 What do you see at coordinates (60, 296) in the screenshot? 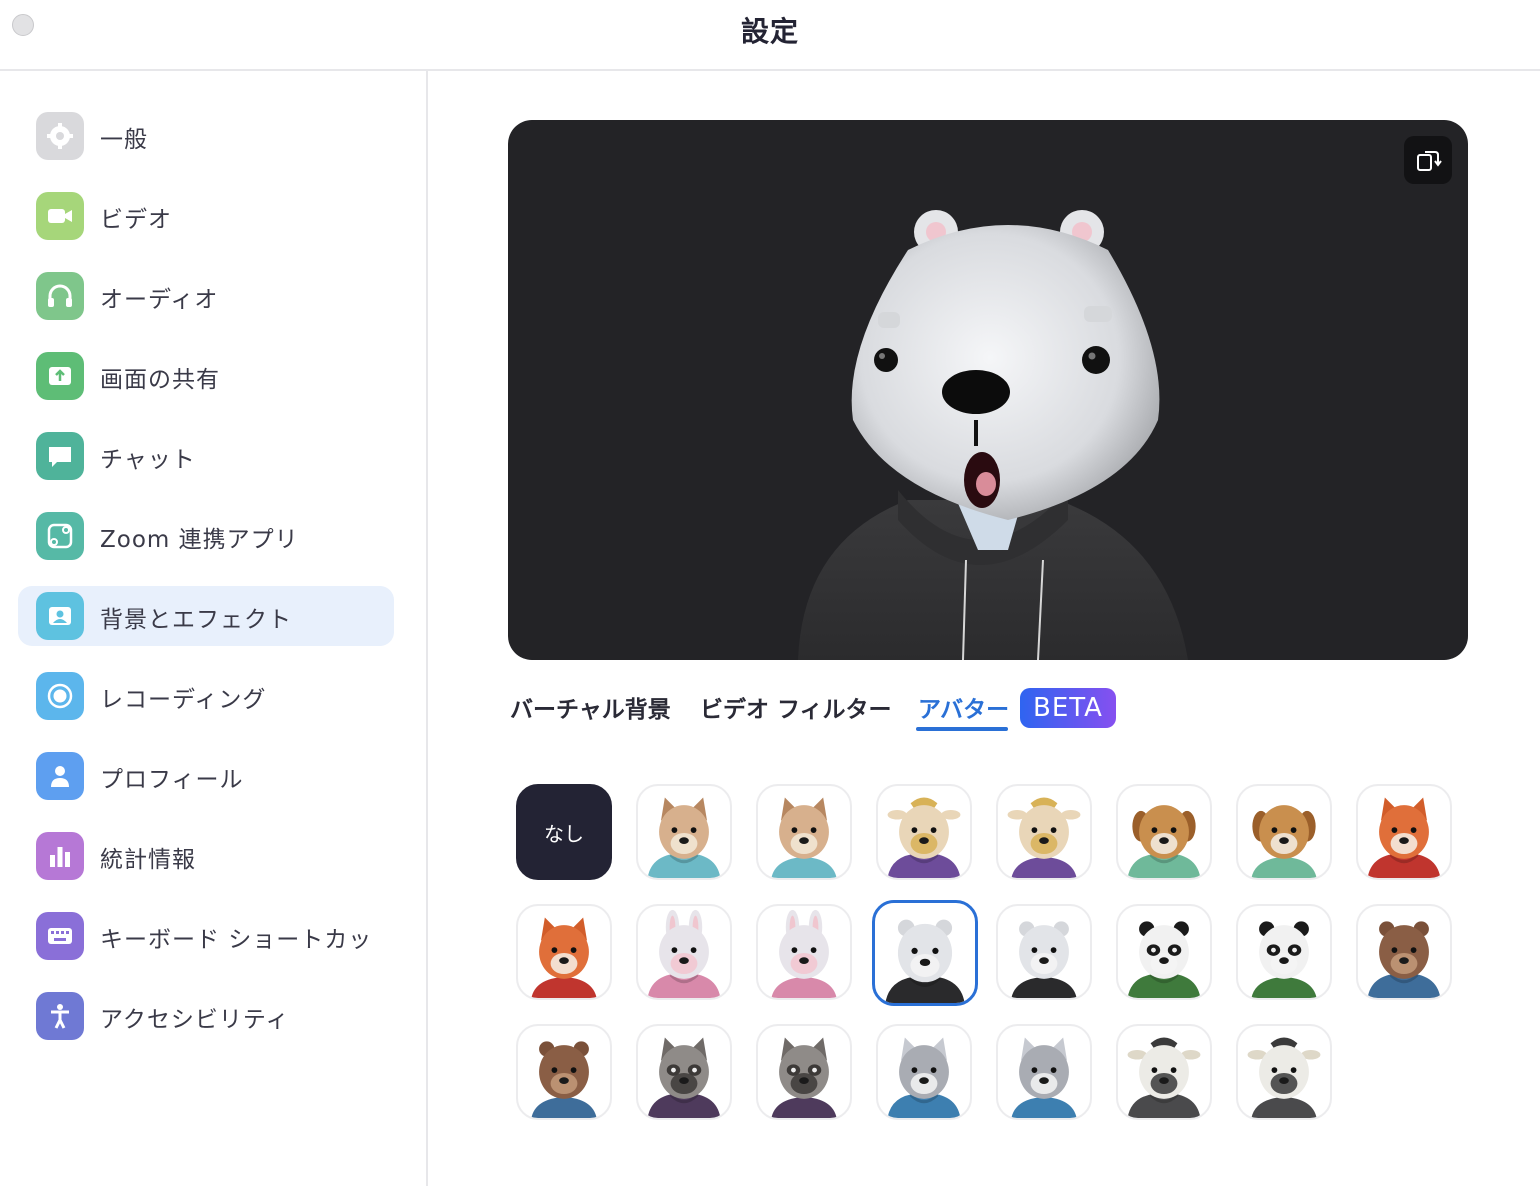
I see `headphones-icon` at bounding box center [60, 296].